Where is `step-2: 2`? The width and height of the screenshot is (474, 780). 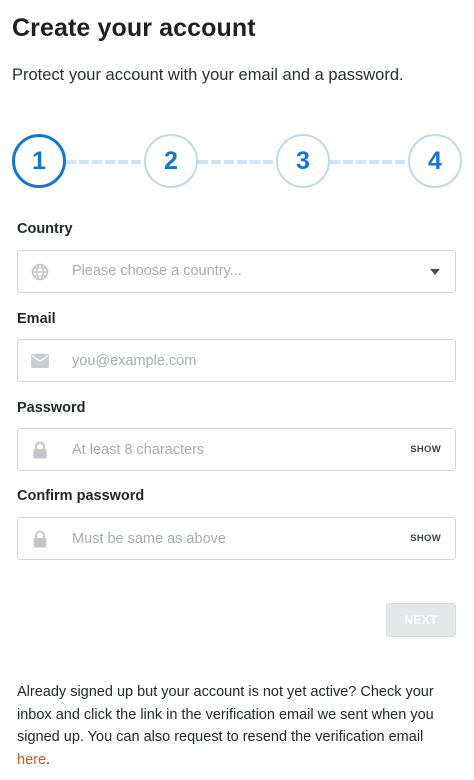 step-2: 2 is located at coordinates (171, 161).